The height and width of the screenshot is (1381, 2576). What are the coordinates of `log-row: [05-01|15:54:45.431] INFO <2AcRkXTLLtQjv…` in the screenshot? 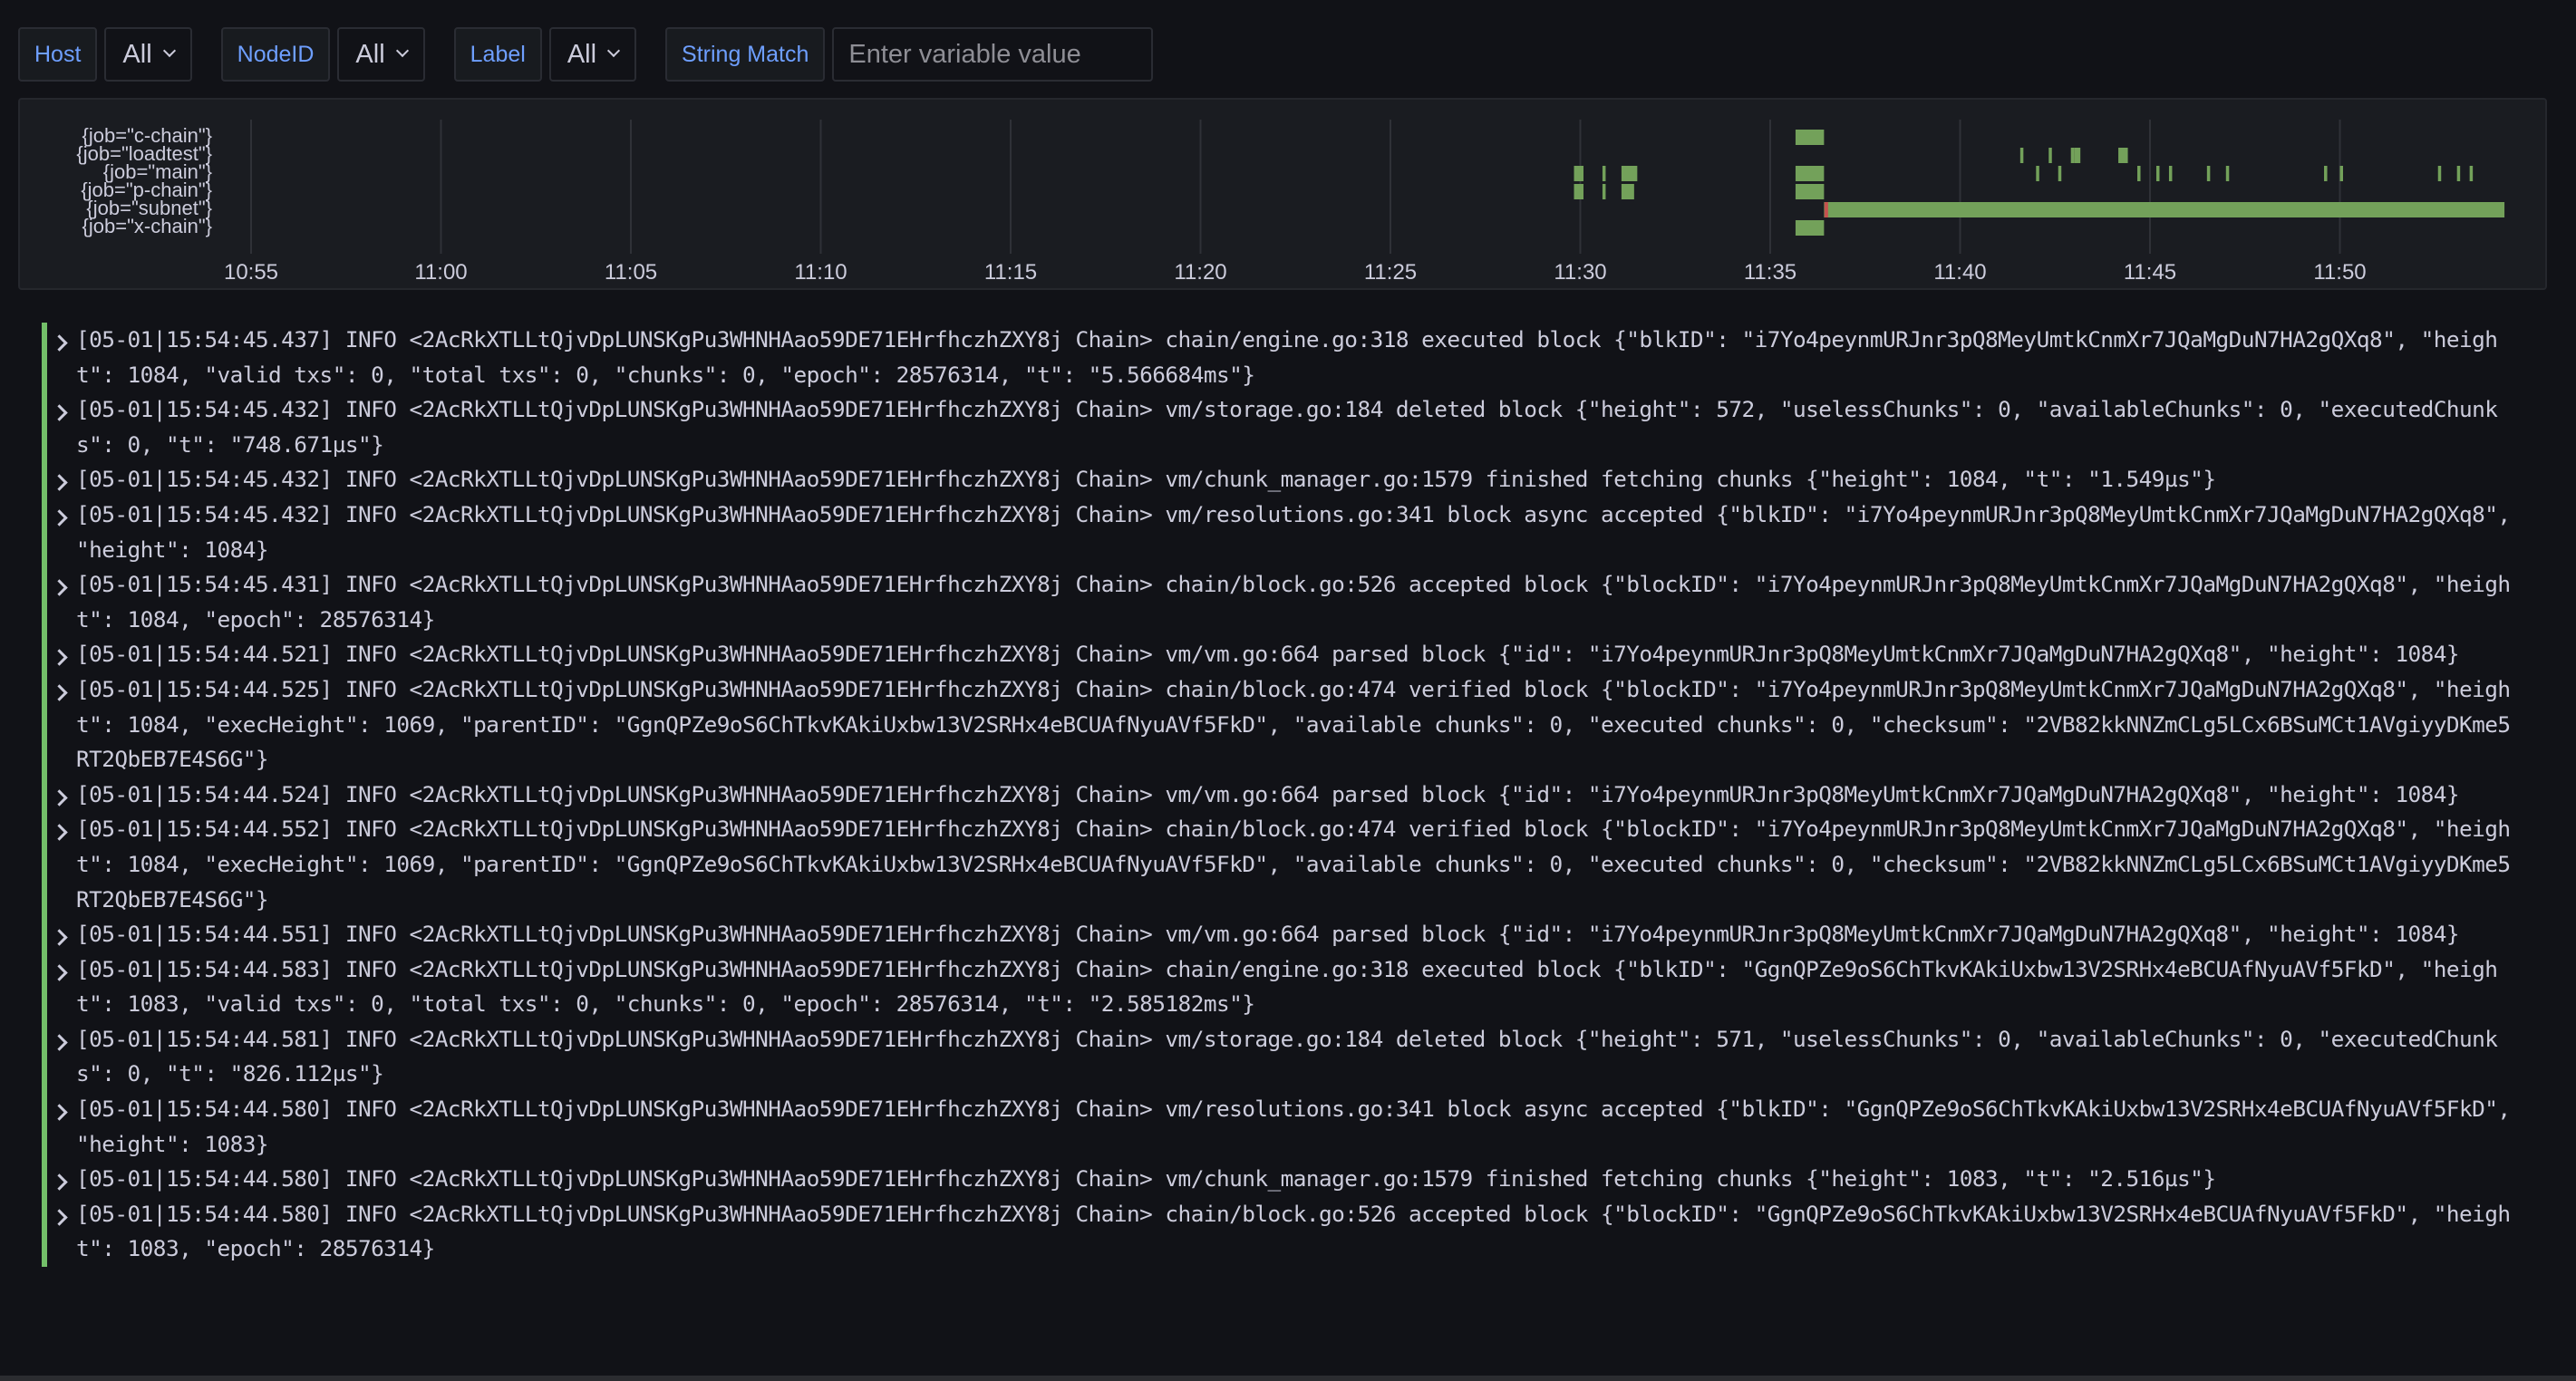 It's located at (1292, 602).